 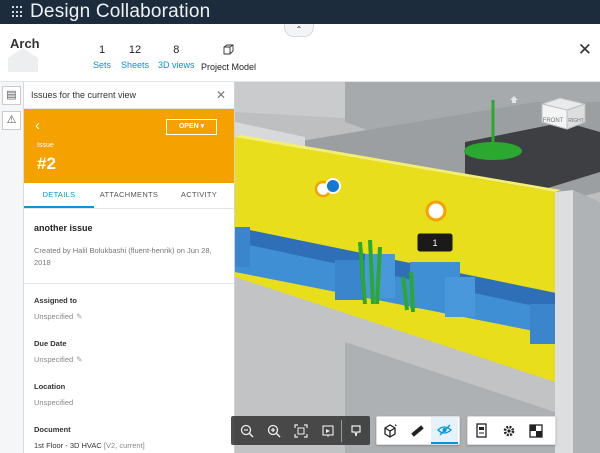 What do you see at coordinates (120, 11) in the screenshot?
I see `app-title: Design Collaboration` at bounding box center [120, 11].